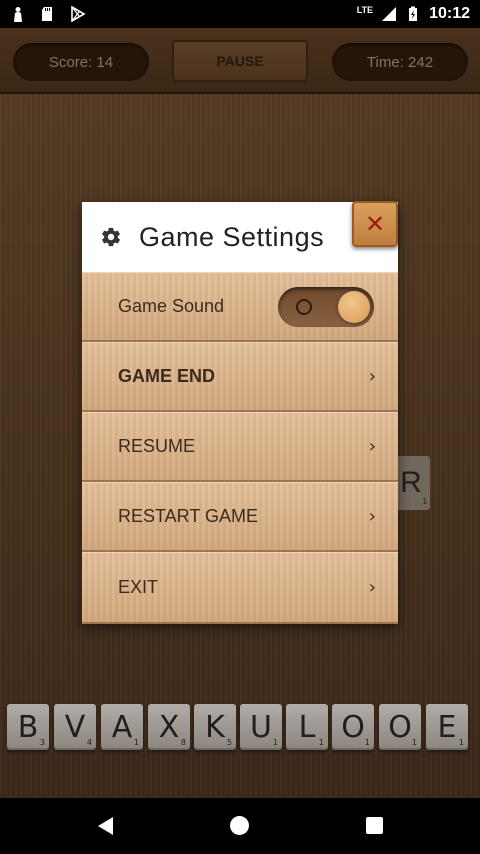 The height and width of the screenshot is (854, 480). I want to click on game-sound-label: Game Sound, so click(171, 306).